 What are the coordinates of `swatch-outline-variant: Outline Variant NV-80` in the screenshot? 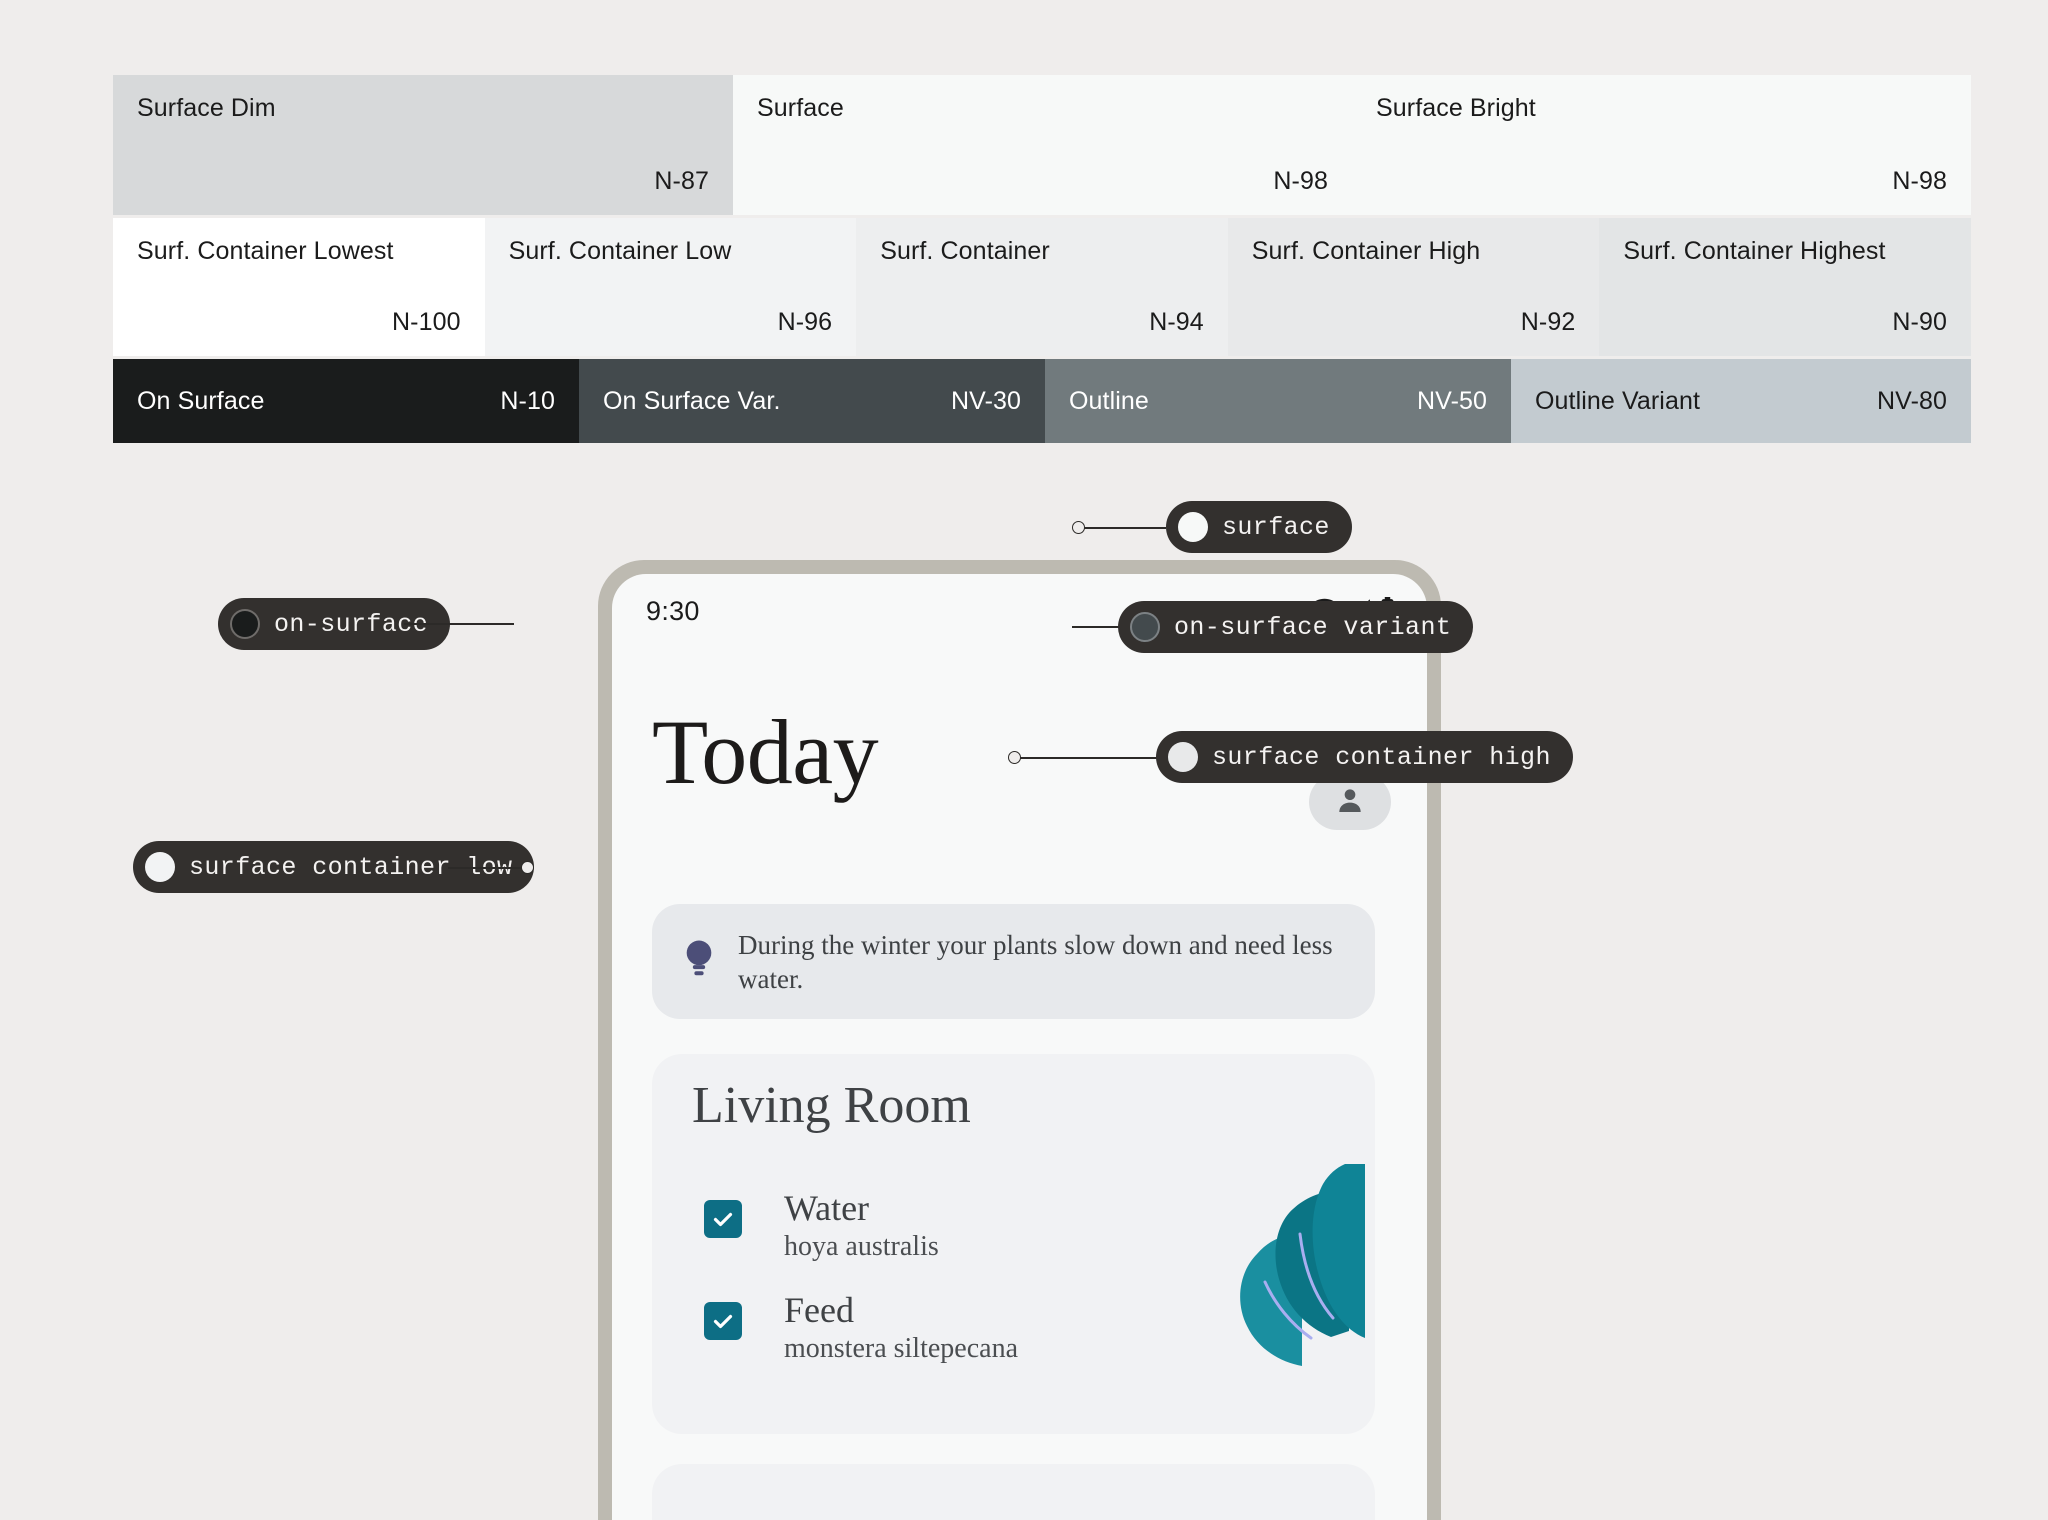 It's located at (1741, 401).